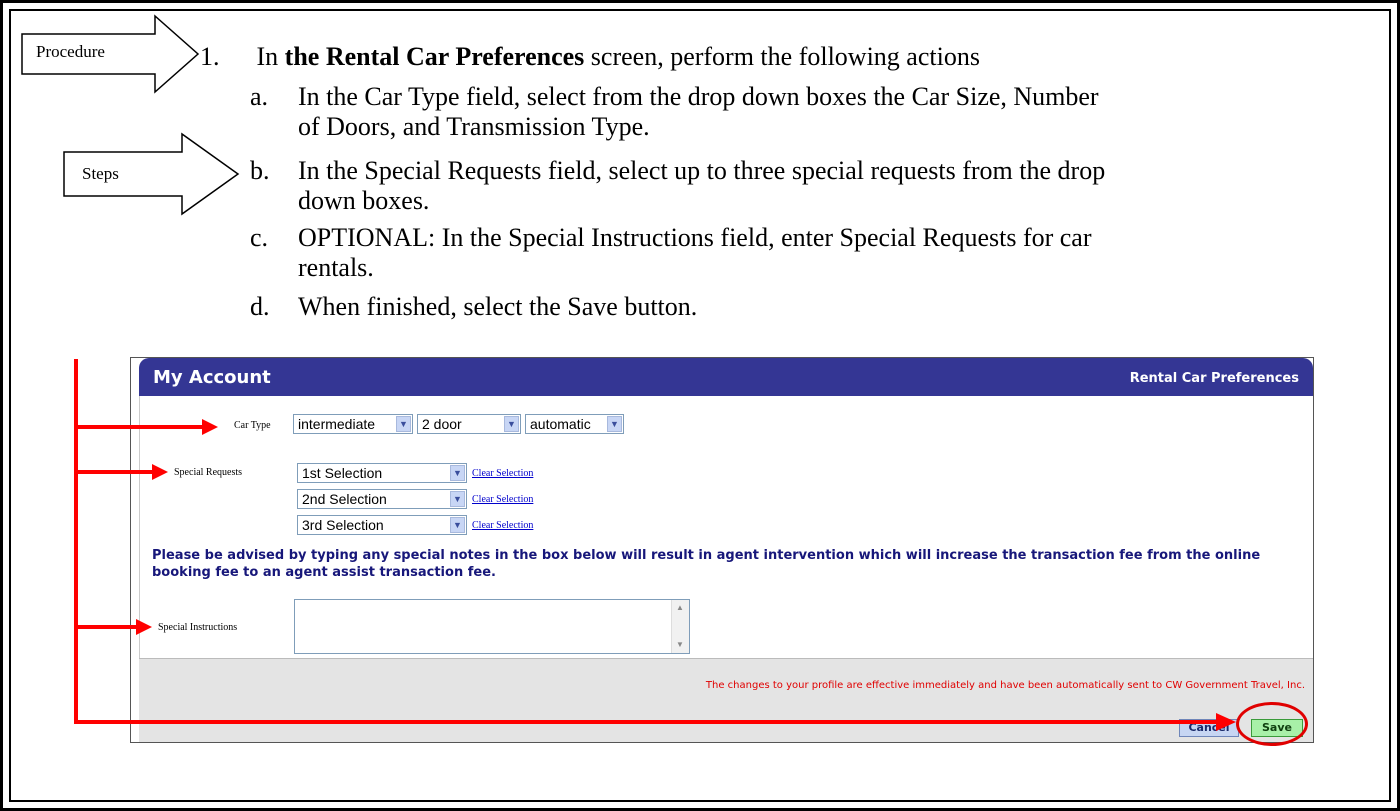 The width and height of the screenshot is (1400, 811). What do you see at coordinates (498, 306) in the screenshot?
I see `substep-d-text: When finished, select the Save button.` at bounding box center [498, 306].